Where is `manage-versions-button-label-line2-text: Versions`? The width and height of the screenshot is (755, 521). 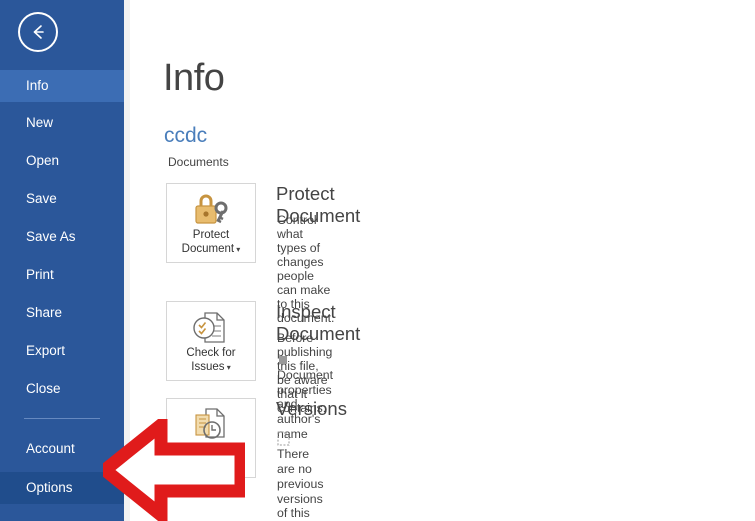 manage-versions-button-label-line2-text: Versions is located at coordinates (207, 464).